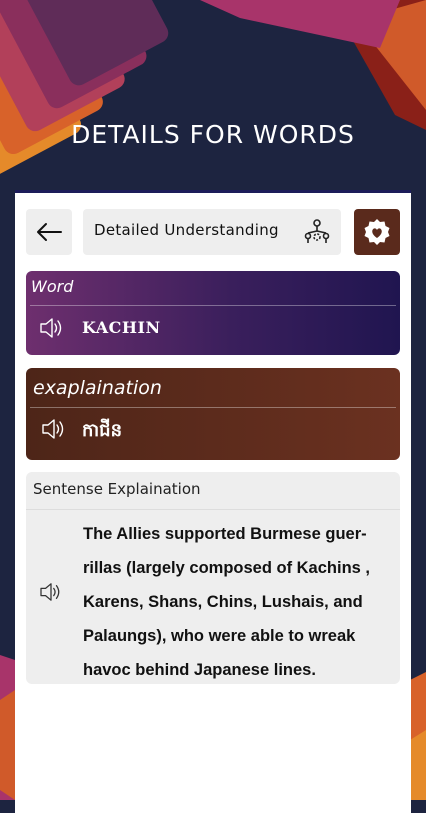 Image resolution: width=426 pixels, height=813 pixels. I want to click on heart-badge-icon, so click(377, 232).